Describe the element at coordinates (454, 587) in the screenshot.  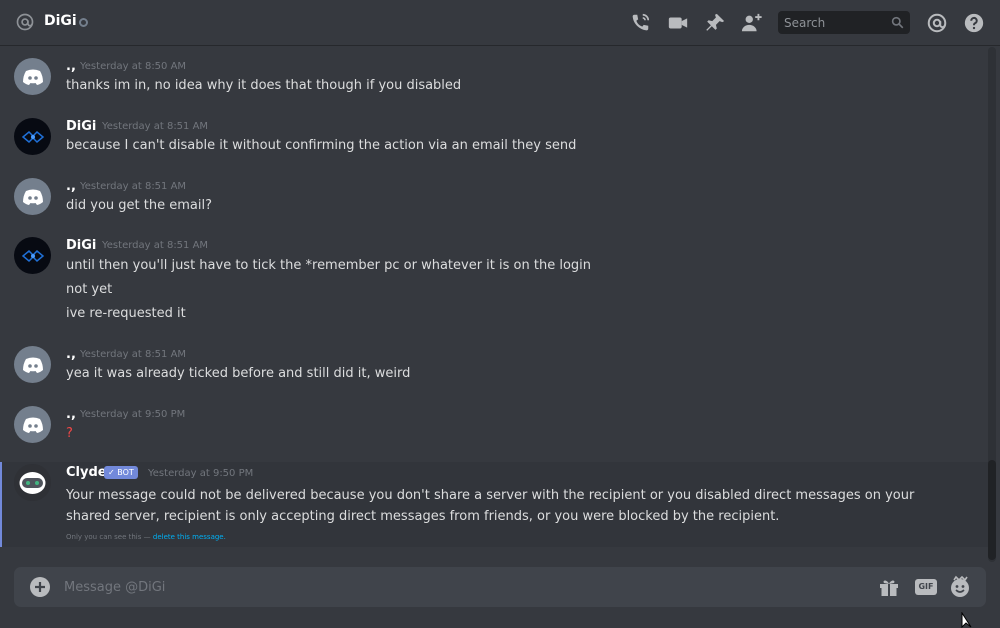
I see `message-input` at that location.